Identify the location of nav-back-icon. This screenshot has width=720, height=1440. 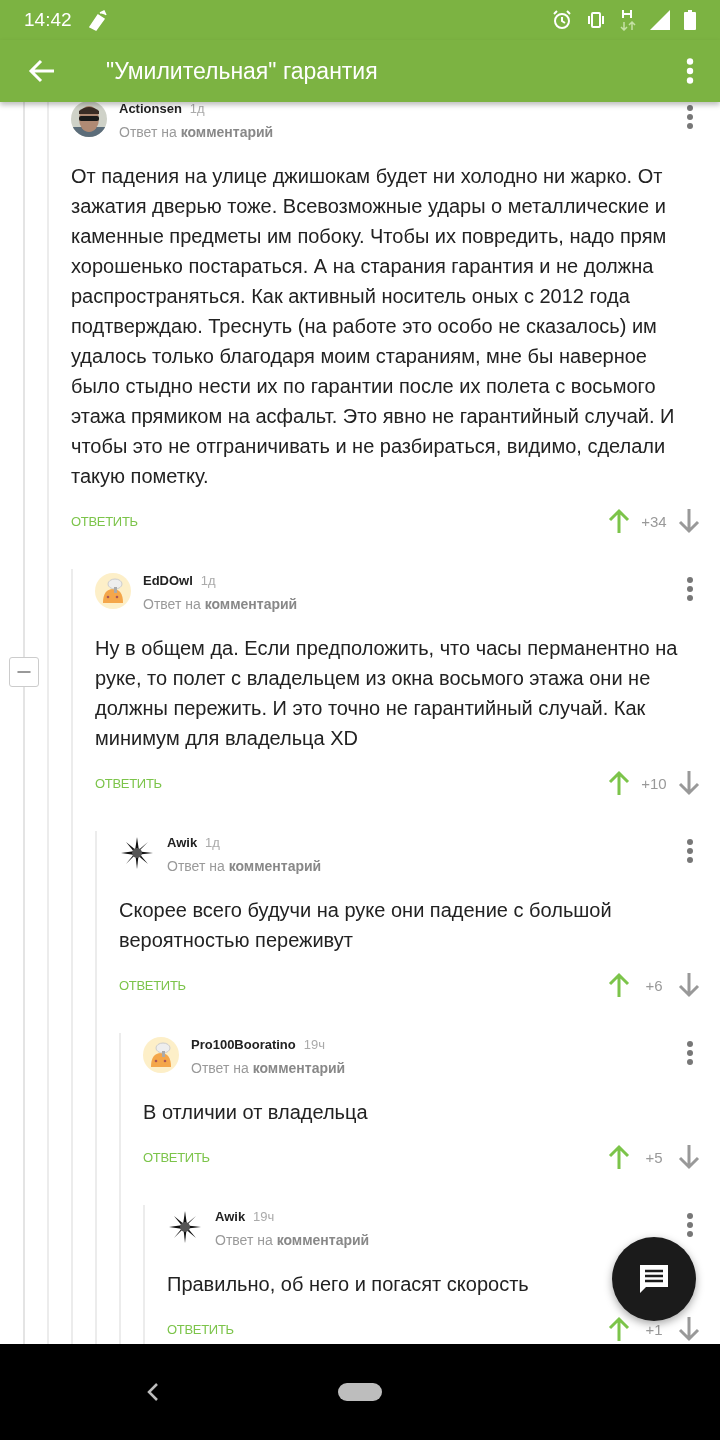
(153, 1392).